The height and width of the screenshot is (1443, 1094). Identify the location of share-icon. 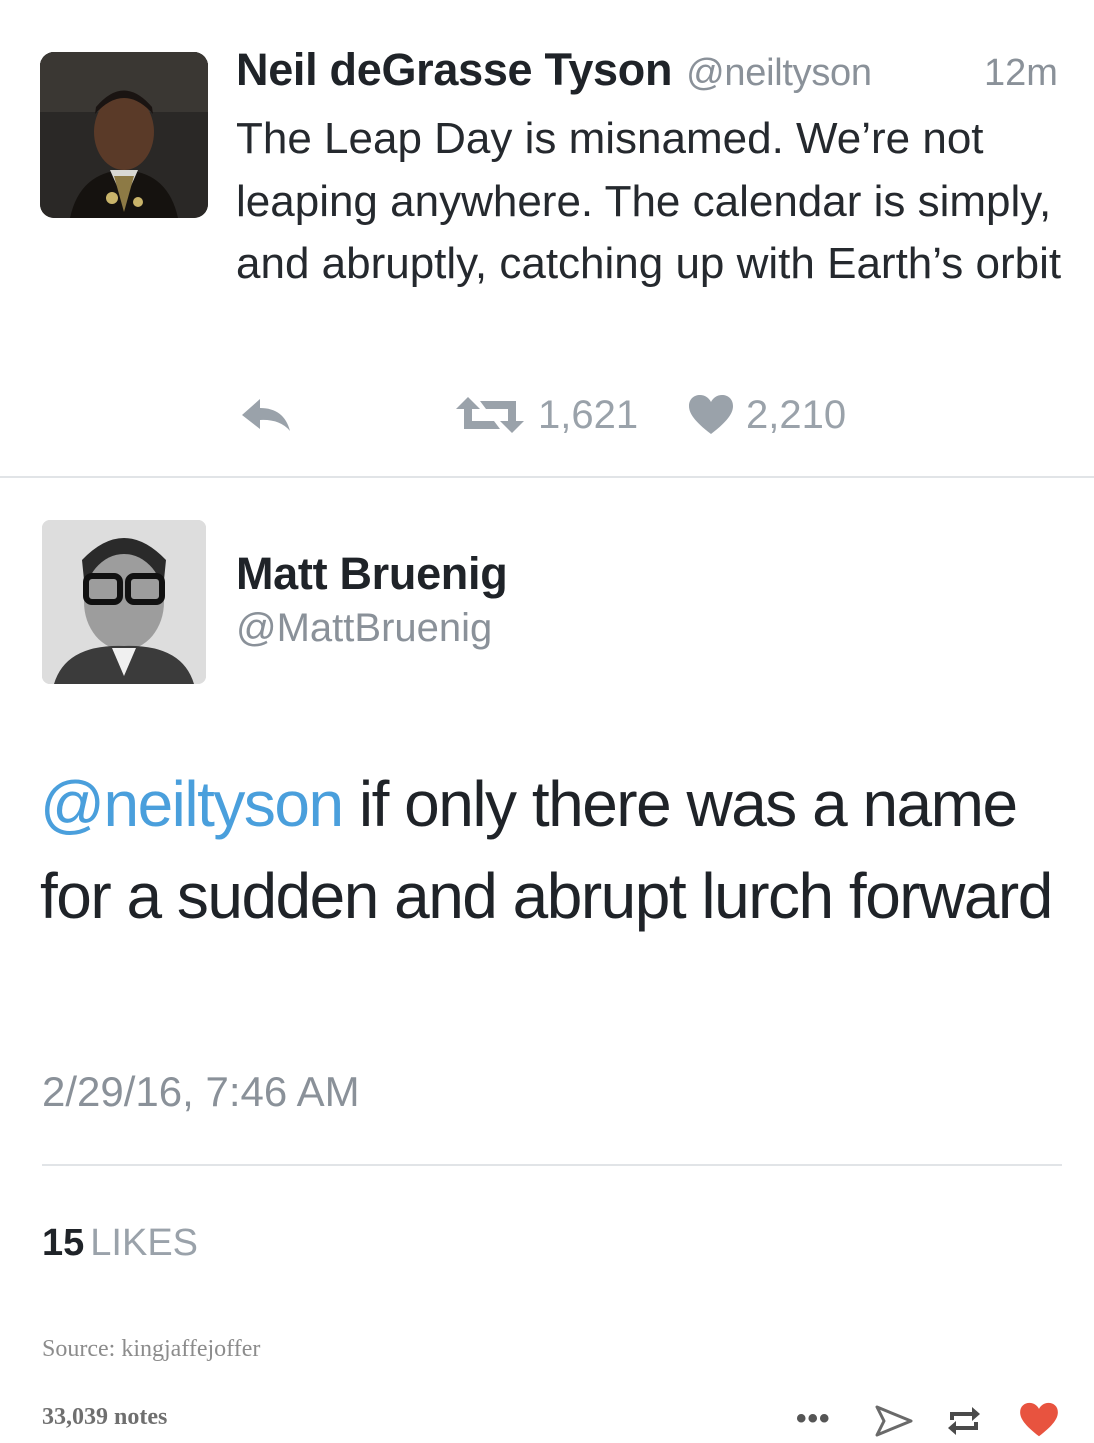
(894, 1423).